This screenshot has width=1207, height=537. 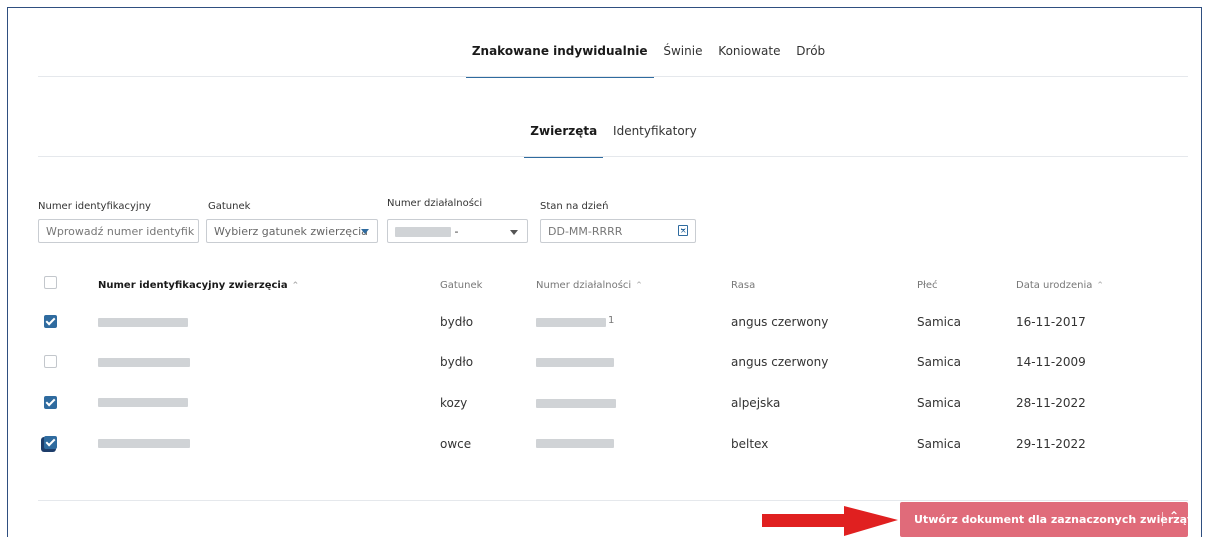 I want to click on date-input: DD-MM-RRRR, so click(x=618, y=231).